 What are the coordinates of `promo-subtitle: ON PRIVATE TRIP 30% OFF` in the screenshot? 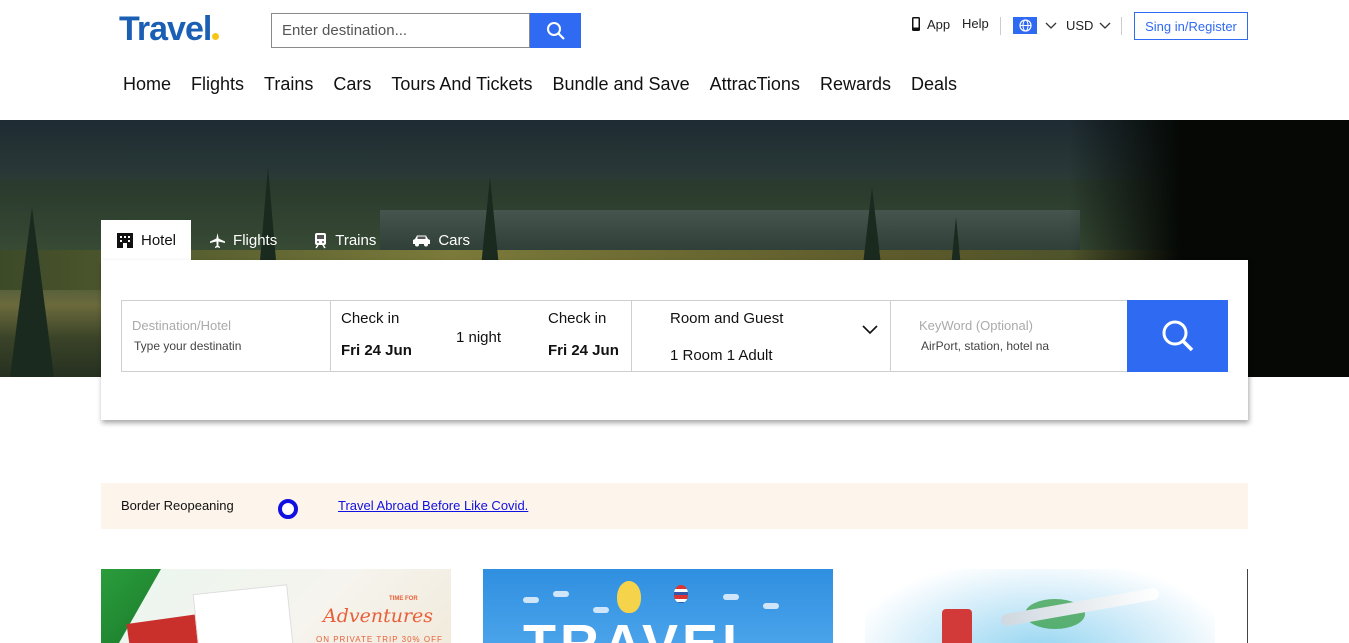 It's located at (379, 639).